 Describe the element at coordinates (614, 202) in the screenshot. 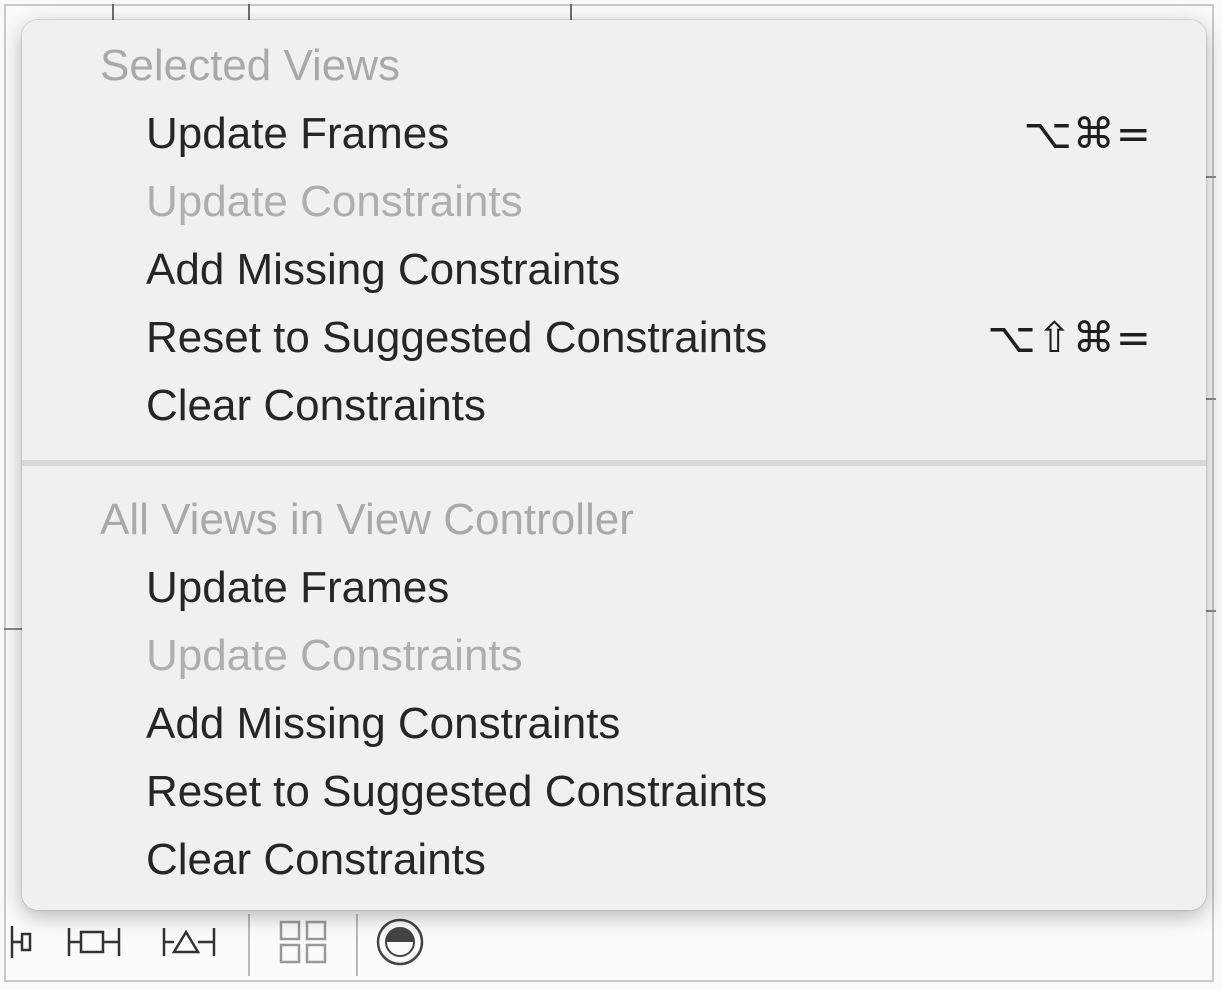

I see `menu-item-update-constraints: Update Constraints` at that location.